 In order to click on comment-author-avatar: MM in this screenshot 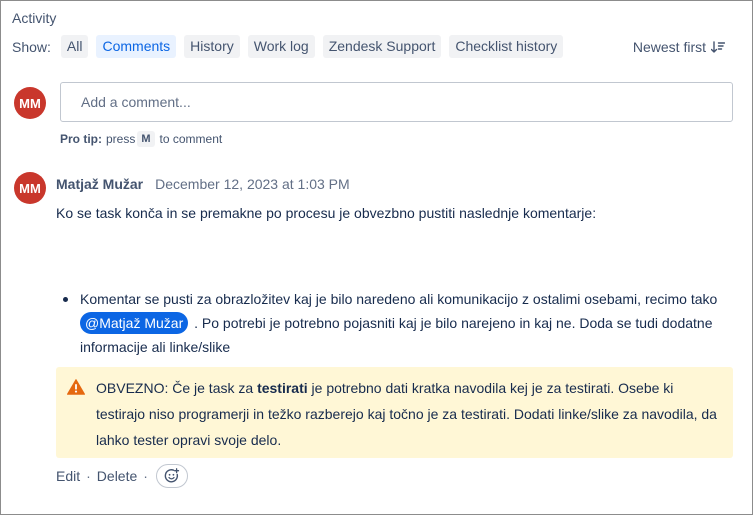, I will do `click(30, 188)`.